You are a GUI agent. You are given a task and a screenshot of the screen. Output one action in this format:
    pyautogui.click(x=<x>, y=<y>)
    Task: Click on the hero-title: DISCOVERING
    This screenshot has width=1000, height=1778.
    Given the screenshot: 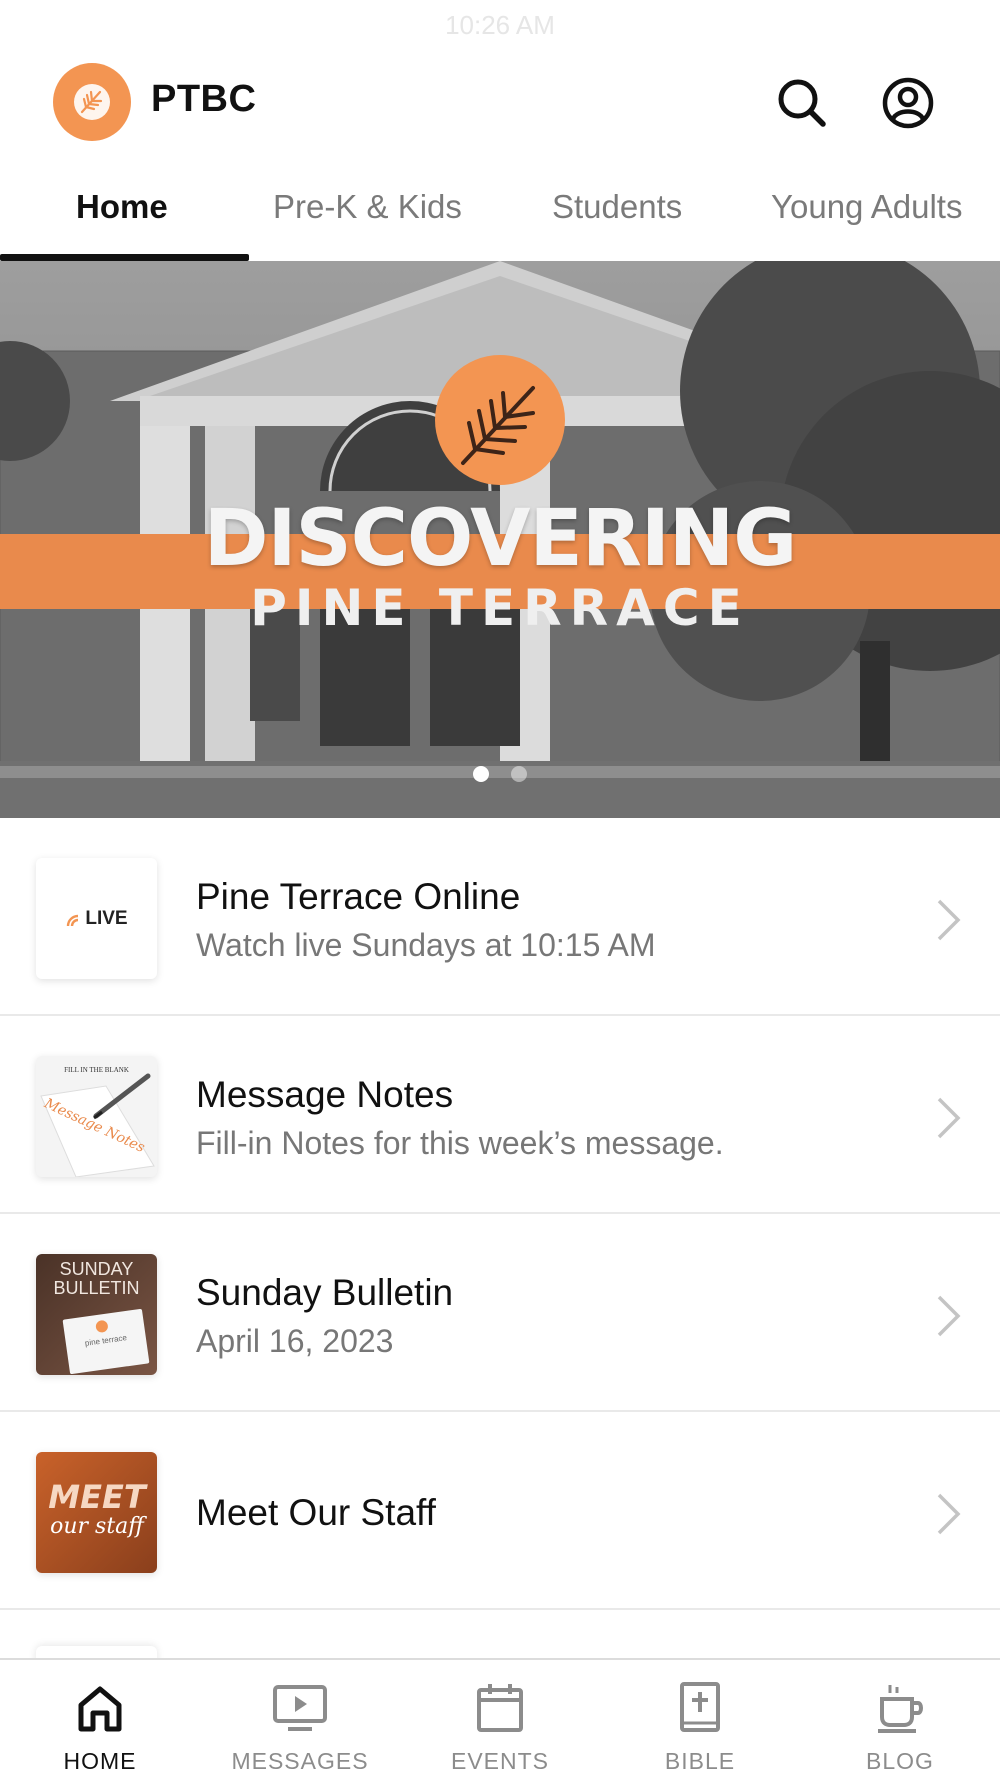 What is the action you would take?
    pyautogui.click(x=500, y=539)
    